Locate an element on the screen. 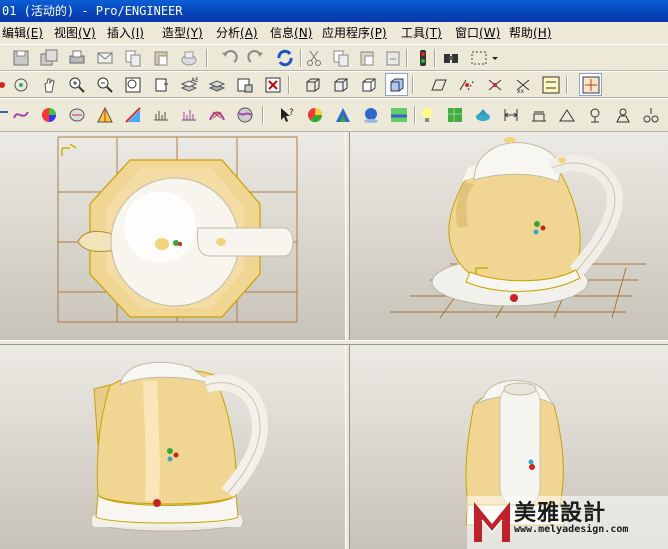 This screenshot has height=549, width=668. reflection-icon is located at coordinates (132, 114).